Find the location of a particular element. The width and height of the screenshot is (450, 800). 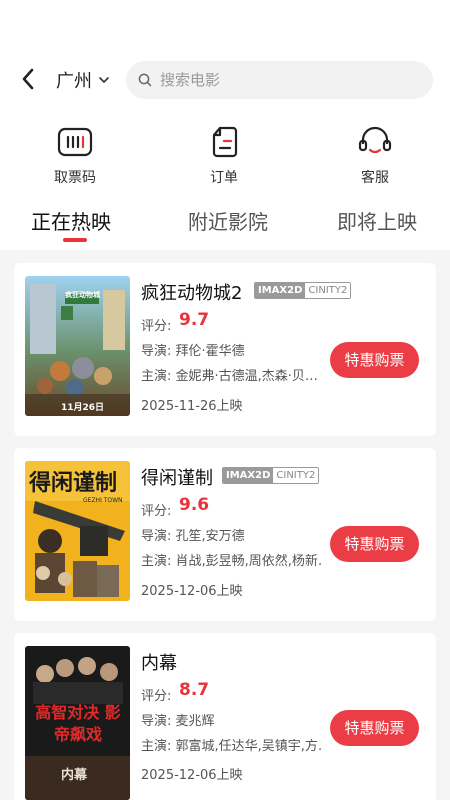

ticket-code-button: 取票码 is located at coordinates (75, 154).